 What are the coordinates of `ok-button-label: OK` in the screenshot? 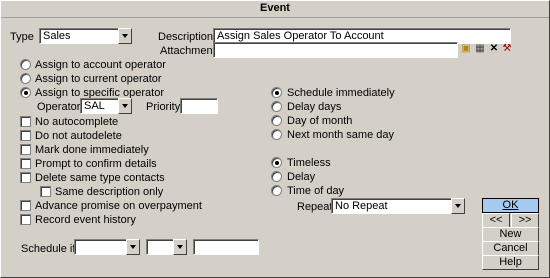 It's located at (510, 205).